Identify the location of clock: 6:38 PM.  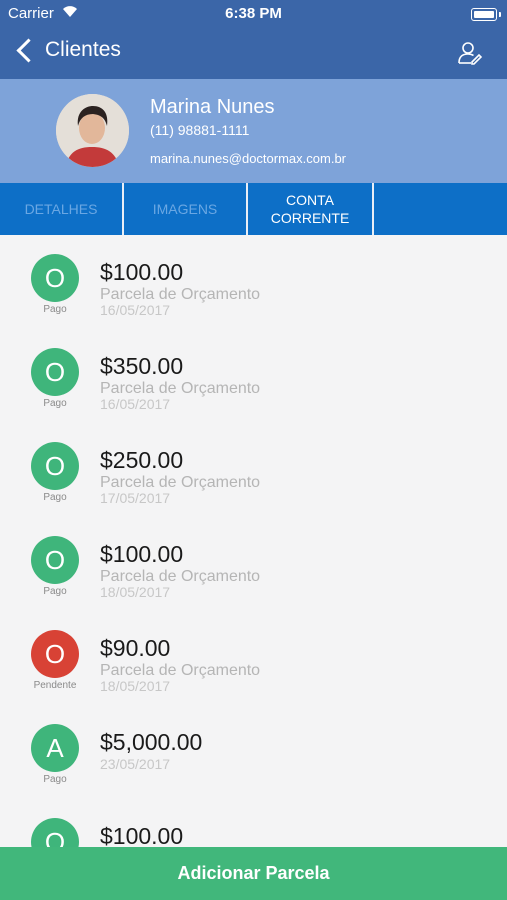
(253, 13).